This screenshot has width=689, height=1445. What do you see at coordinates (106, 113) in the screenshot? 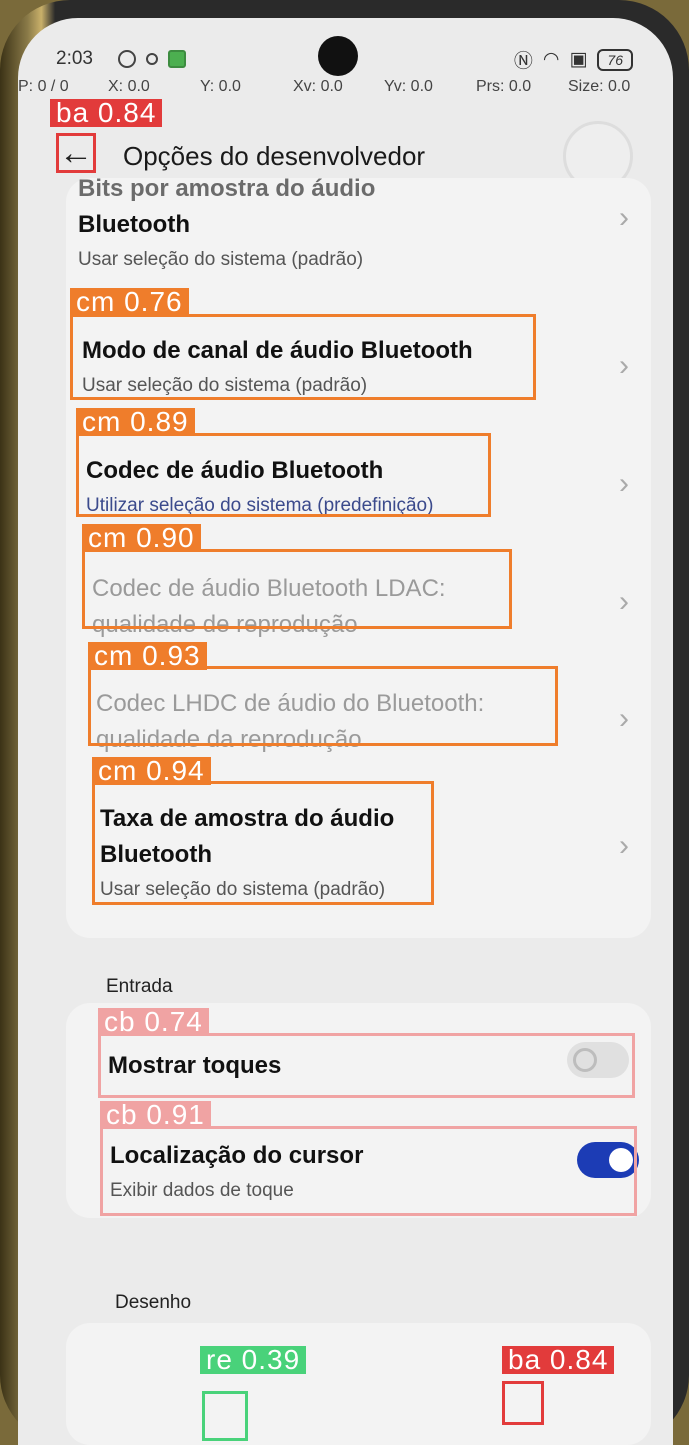
I see `detection-label-back: ba 0.84` at bounding box center [106, 113].